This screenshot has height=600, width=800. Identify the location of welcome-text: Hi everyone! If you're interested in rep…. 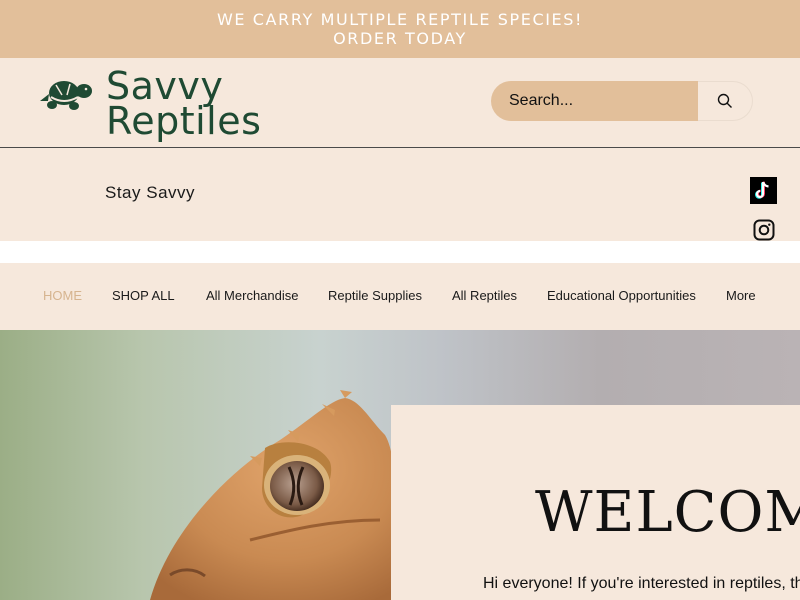
(641, 583).